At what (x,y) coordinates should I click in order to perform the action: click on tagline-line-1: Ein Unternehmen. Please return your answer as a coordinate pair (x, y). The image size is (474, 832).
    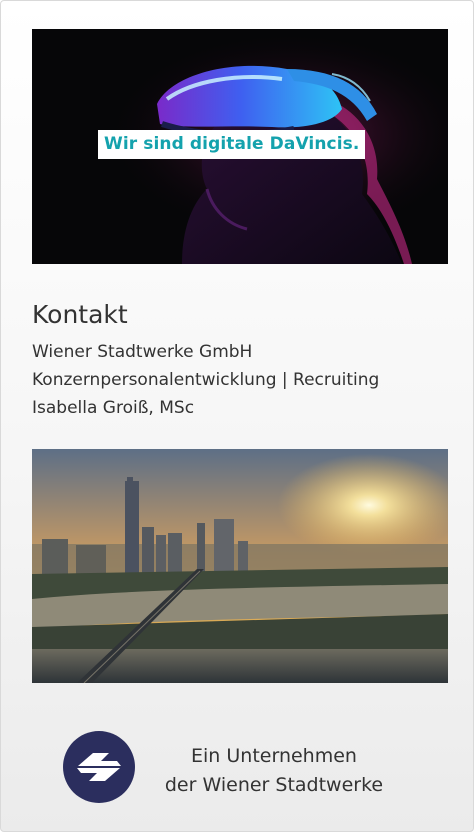
    Looking at the image, I should click on (274, 756).